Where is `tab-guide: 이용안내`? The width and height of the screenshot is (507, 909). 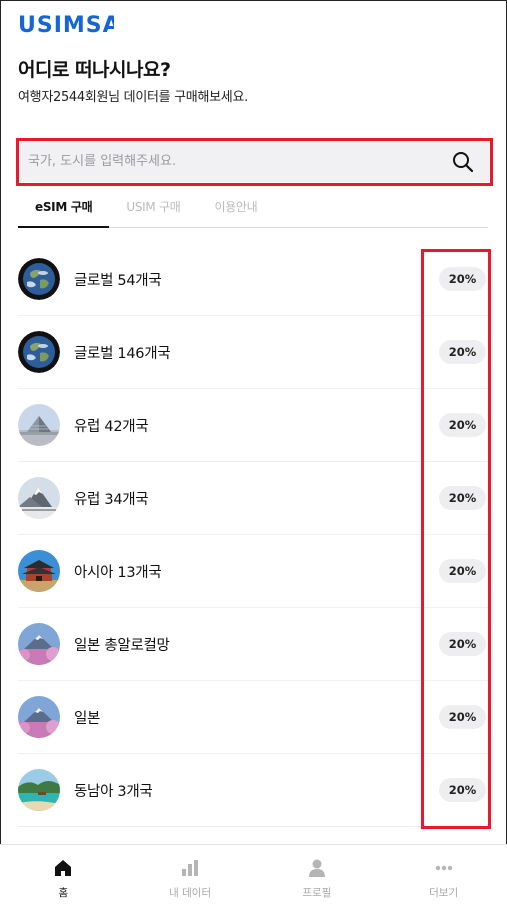 tab-guide: 이용안내 is located at coordinates (235, 210).